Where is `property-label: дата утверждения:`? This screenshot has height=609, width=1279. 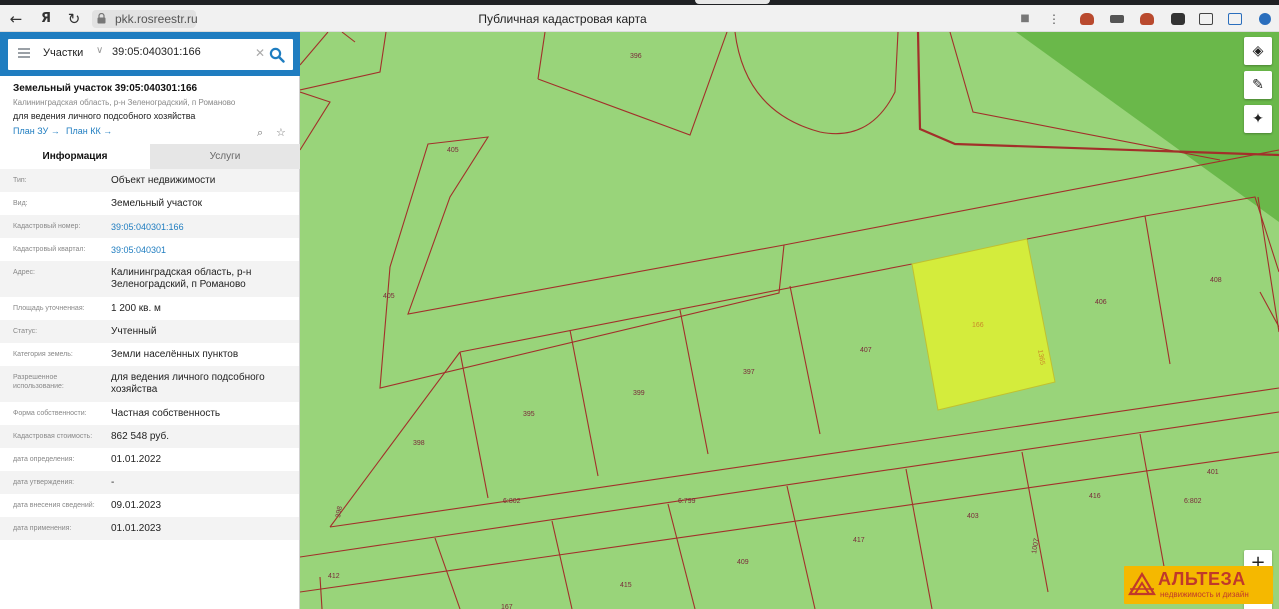
property-label: дата утверждения: is located at coordinates (44, 482).